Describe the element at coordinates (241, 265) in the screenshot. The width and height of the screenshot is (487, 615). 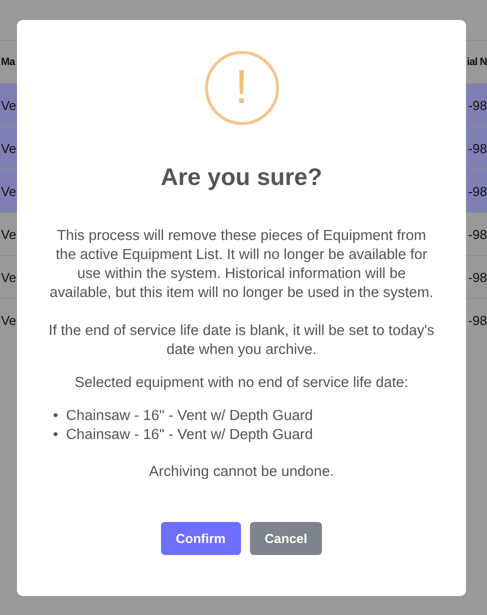
I see `message-text: This process will remove these pieces of Equipment from the active Equipment List. It will no longer be available for use within the system. Historical information will be available, but this item will no longer be used in the system.` at that location.